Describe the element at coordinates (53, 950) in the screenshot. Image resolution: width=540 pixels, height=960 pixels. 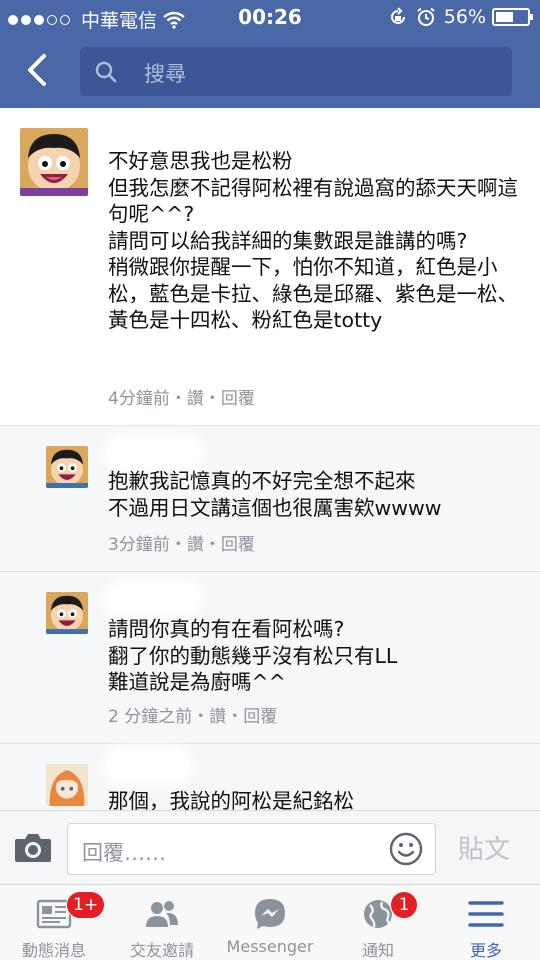
I see `tab-label: 動態消息` at that location.